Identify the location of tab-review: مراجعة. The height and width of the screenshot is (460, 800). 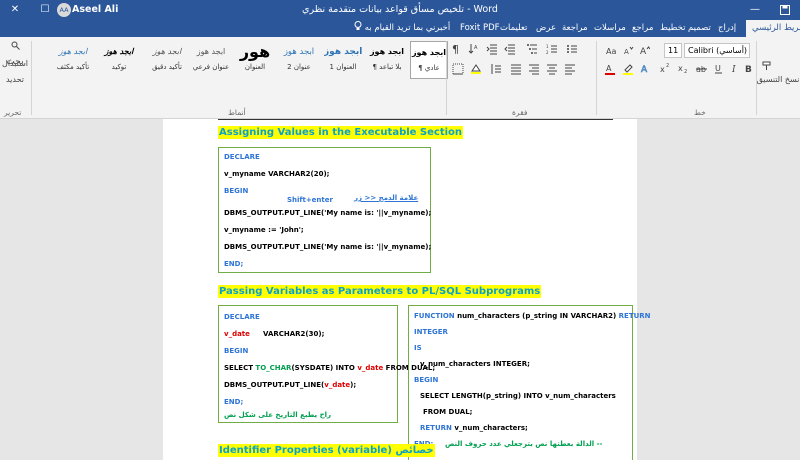
(575, 28).